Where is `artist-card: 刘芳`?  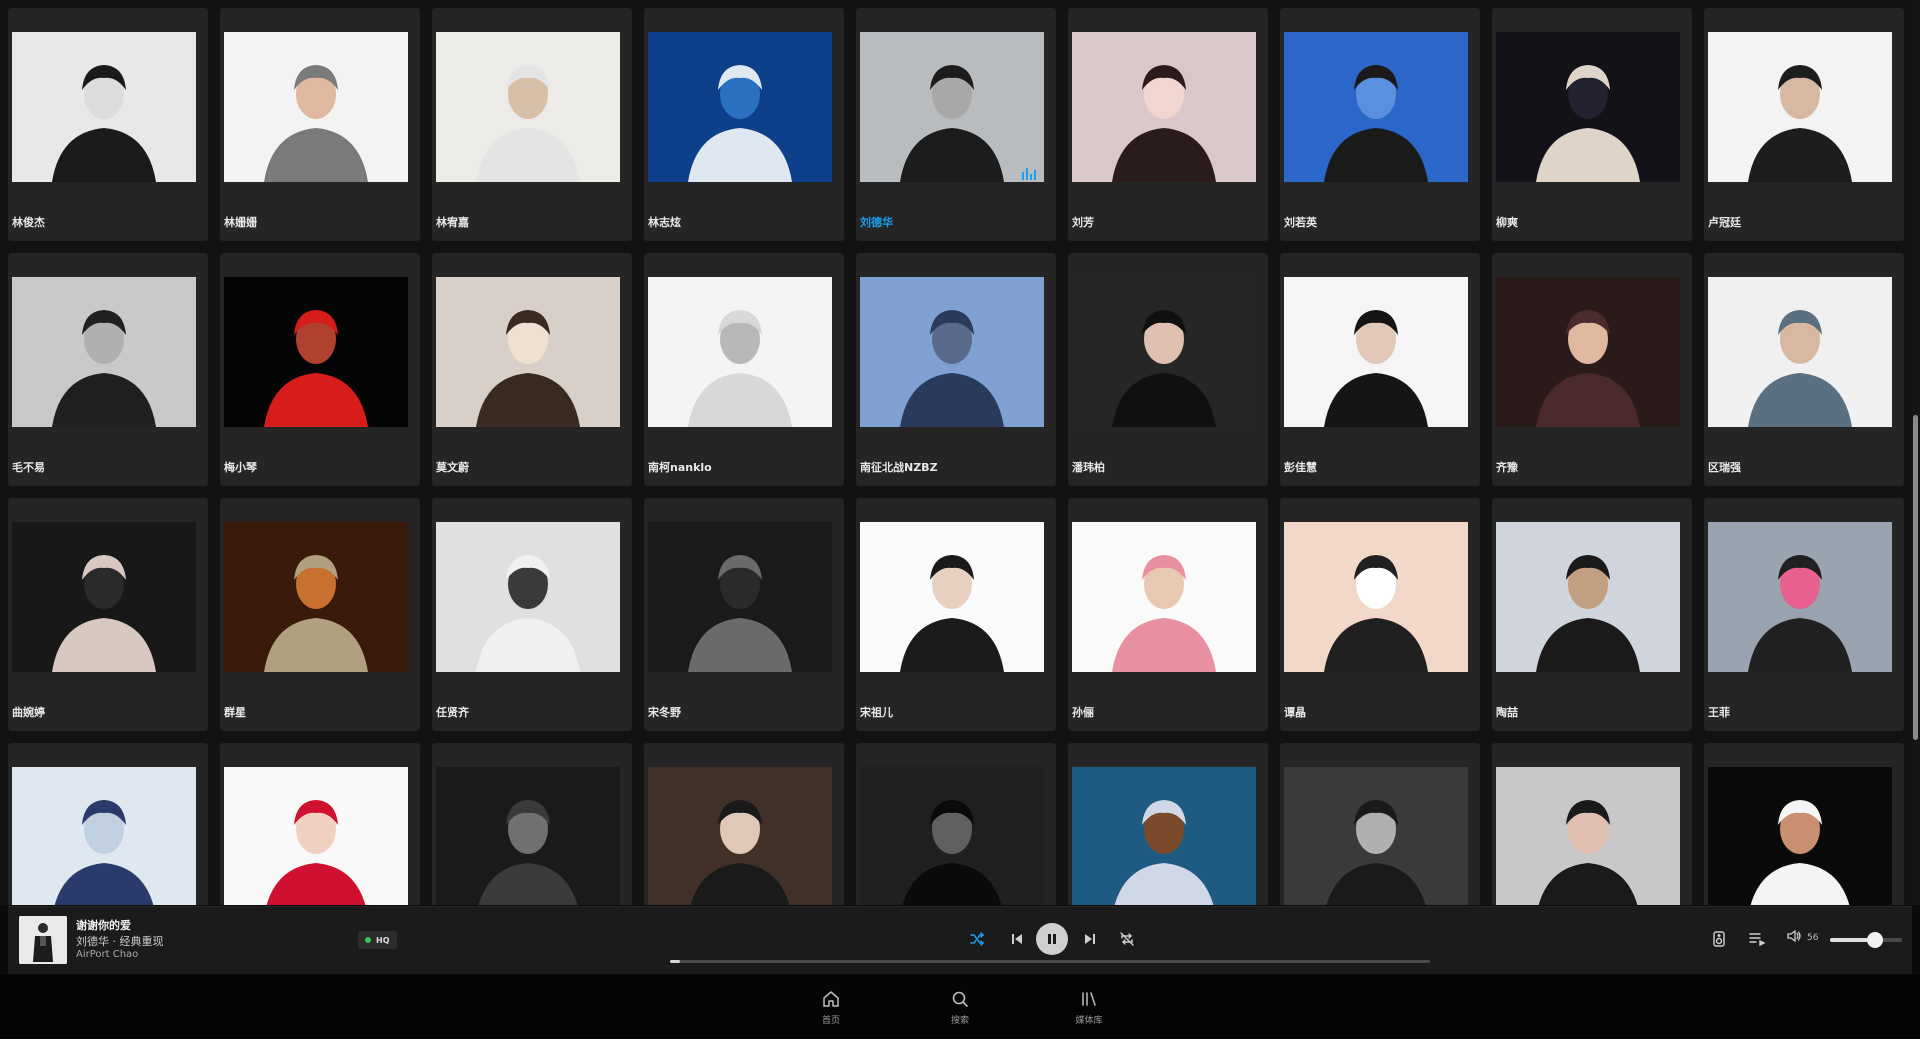
artist-card: 刘芳 is located at coordinates (1168, 124).